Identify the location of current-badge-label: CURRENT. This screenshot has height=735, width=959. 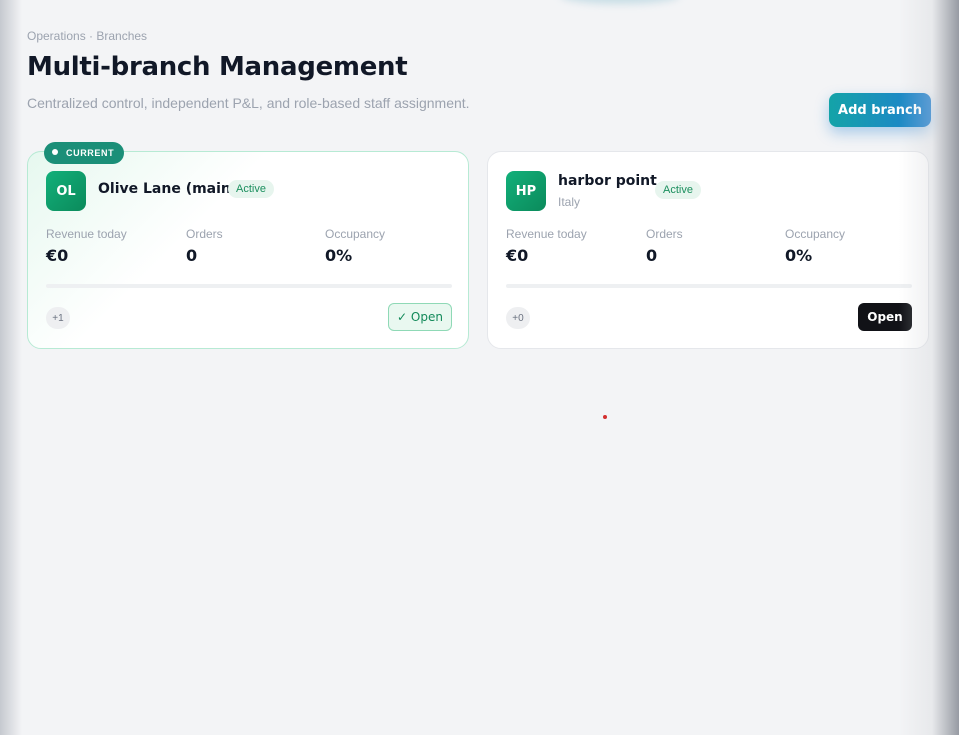
(90, 153).